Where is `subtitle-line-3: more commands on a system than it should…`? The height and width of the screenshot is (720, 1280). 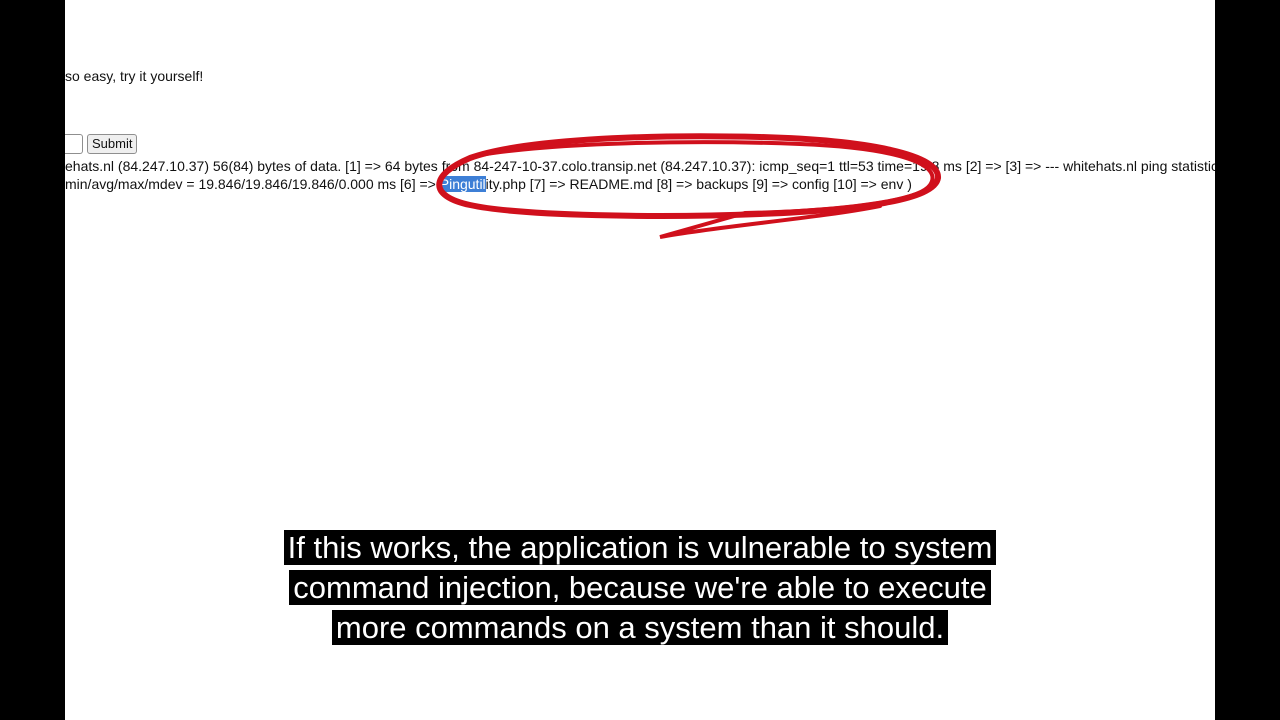
subtitle-line-3: more commands on a system than it should… is located at coordinates (640, 627).